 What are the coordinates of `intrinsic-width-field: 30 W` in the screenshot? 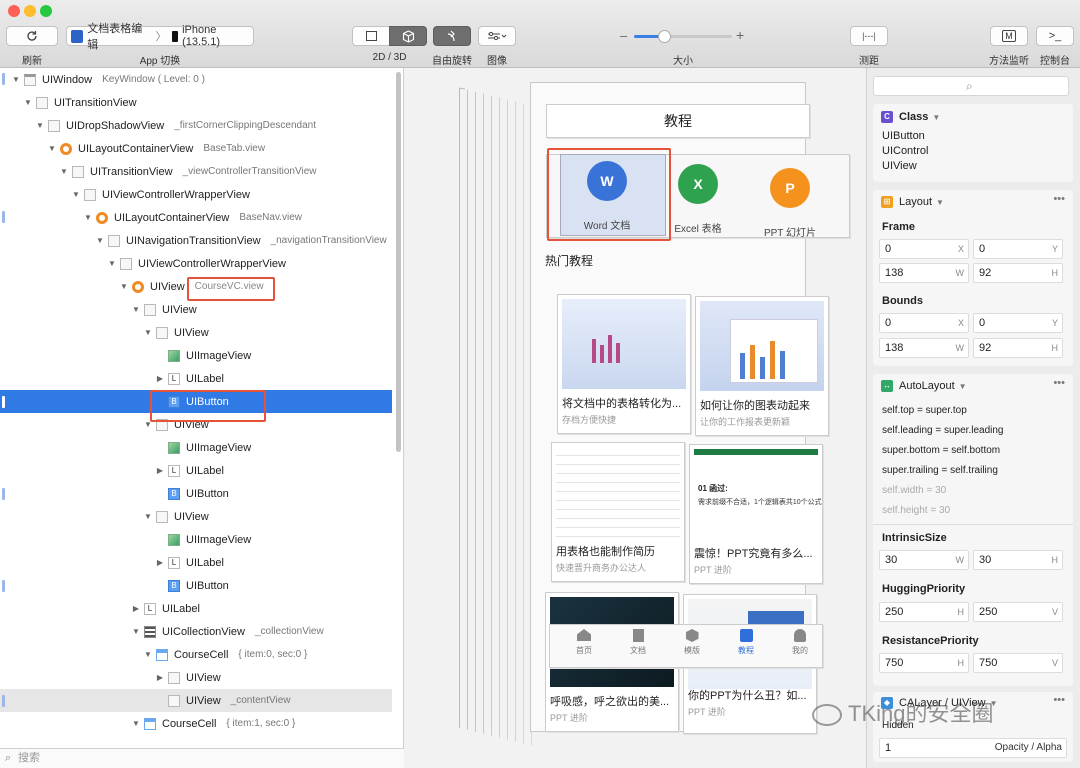 It's located at (924, 560).